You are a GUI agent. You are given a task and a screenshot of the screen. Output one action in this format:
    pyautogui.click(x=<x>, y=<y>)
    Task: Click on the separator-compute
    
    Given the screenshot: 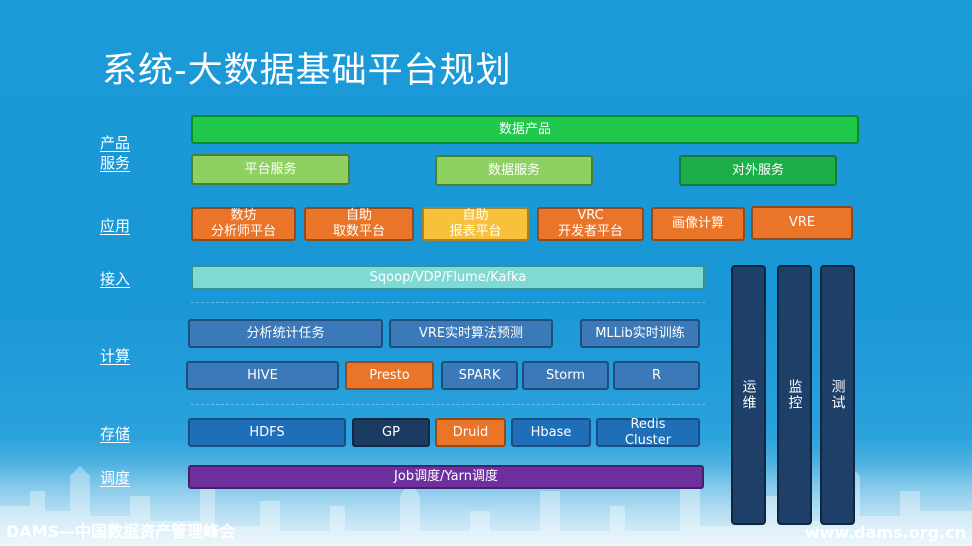 What is the action you would take?
    pyautogui.click(x=448, y=404)
    